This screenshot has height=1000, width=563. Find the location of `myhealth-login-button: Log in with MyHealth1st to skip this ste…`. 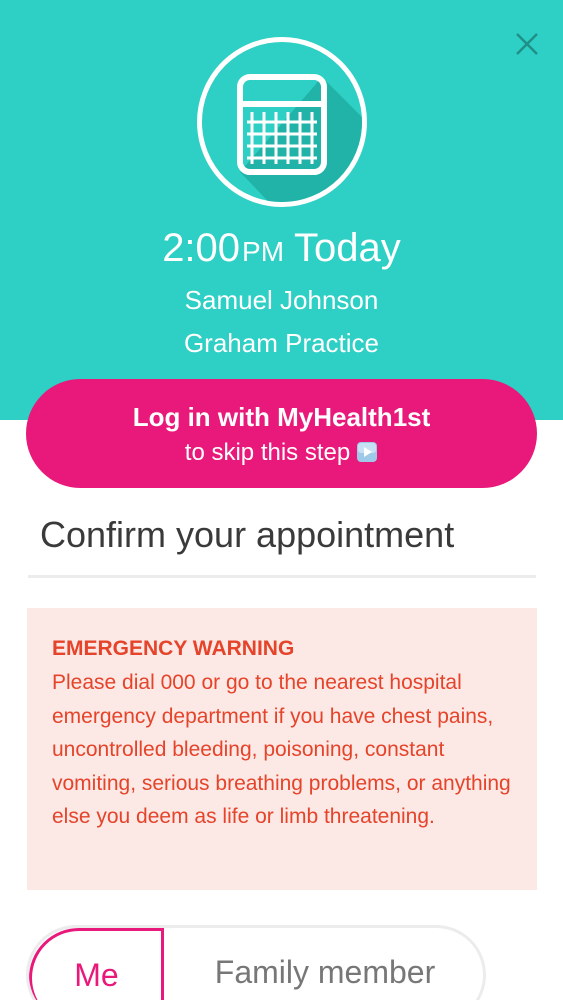

myhealth-login-button: Log in with MyHealth1st to skip this ste… is located at coordinates (281, 433).